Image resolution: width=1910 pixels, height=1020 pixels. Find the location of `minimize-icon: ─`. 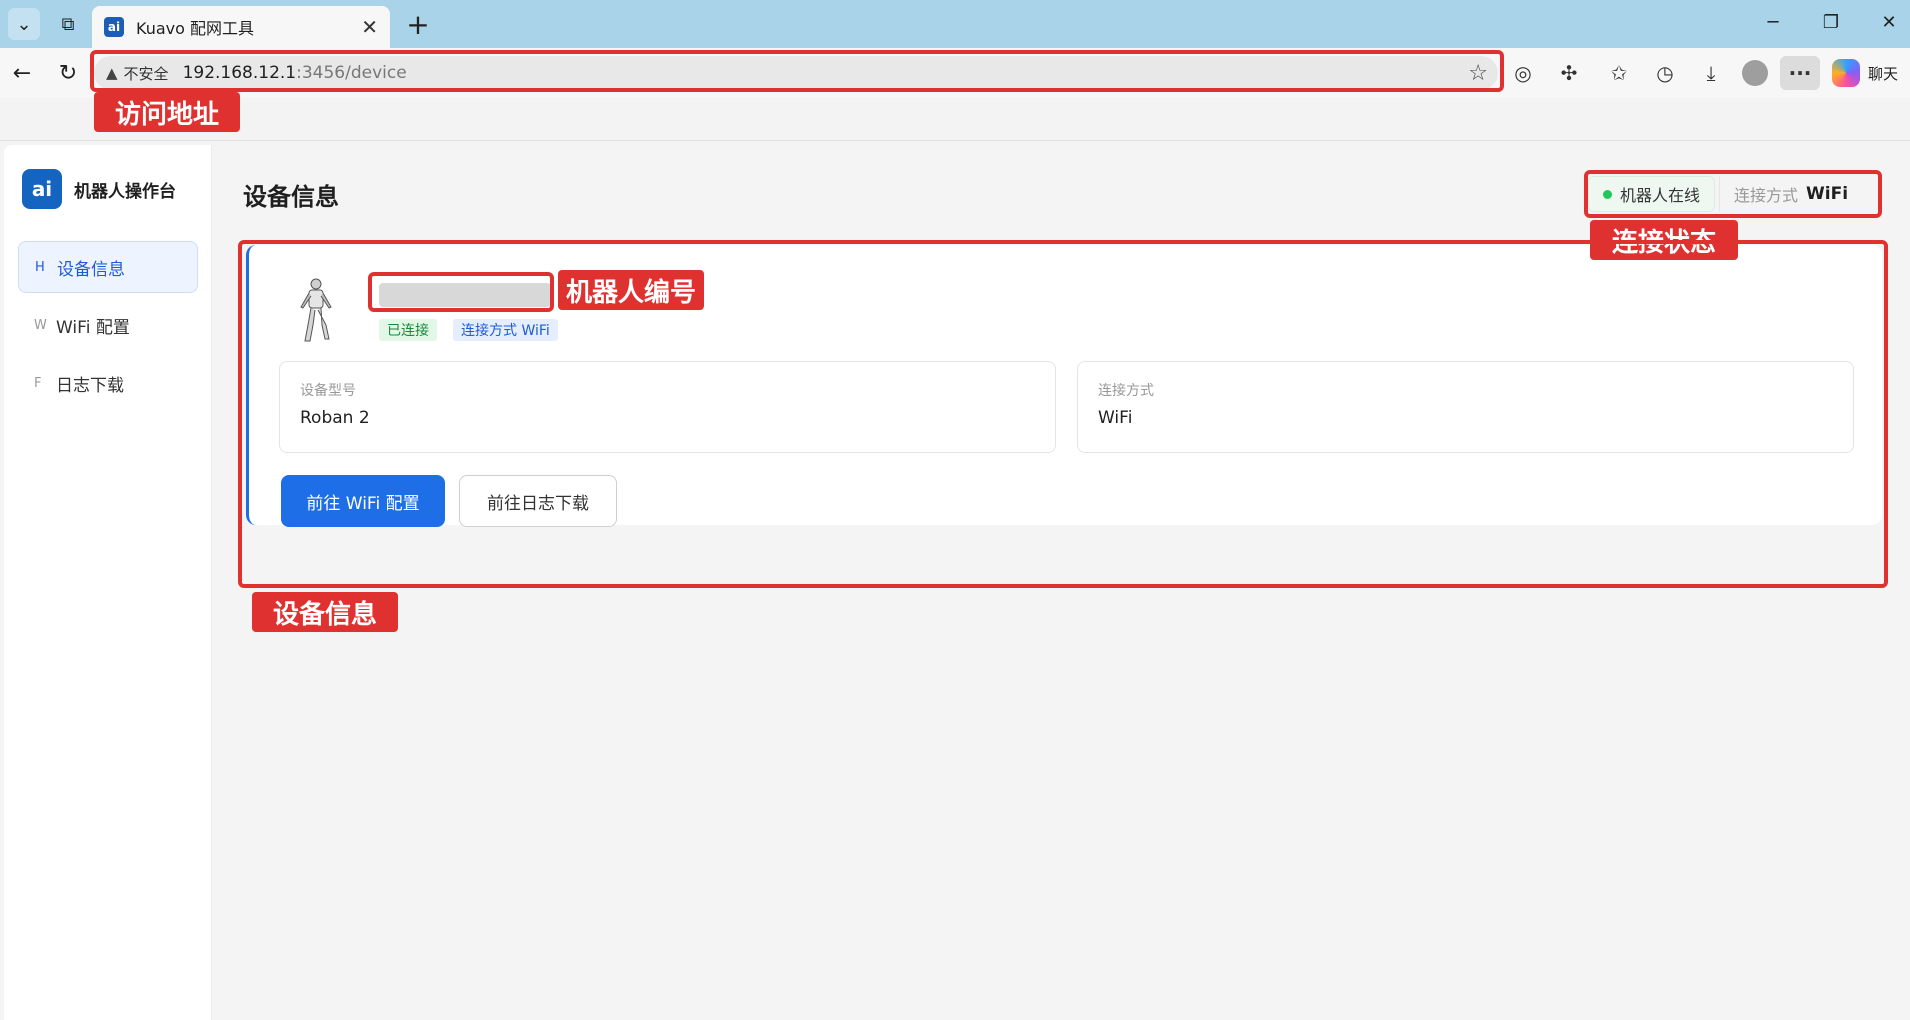

minimize-icon: ─ is located at coordinates (1773, 22).